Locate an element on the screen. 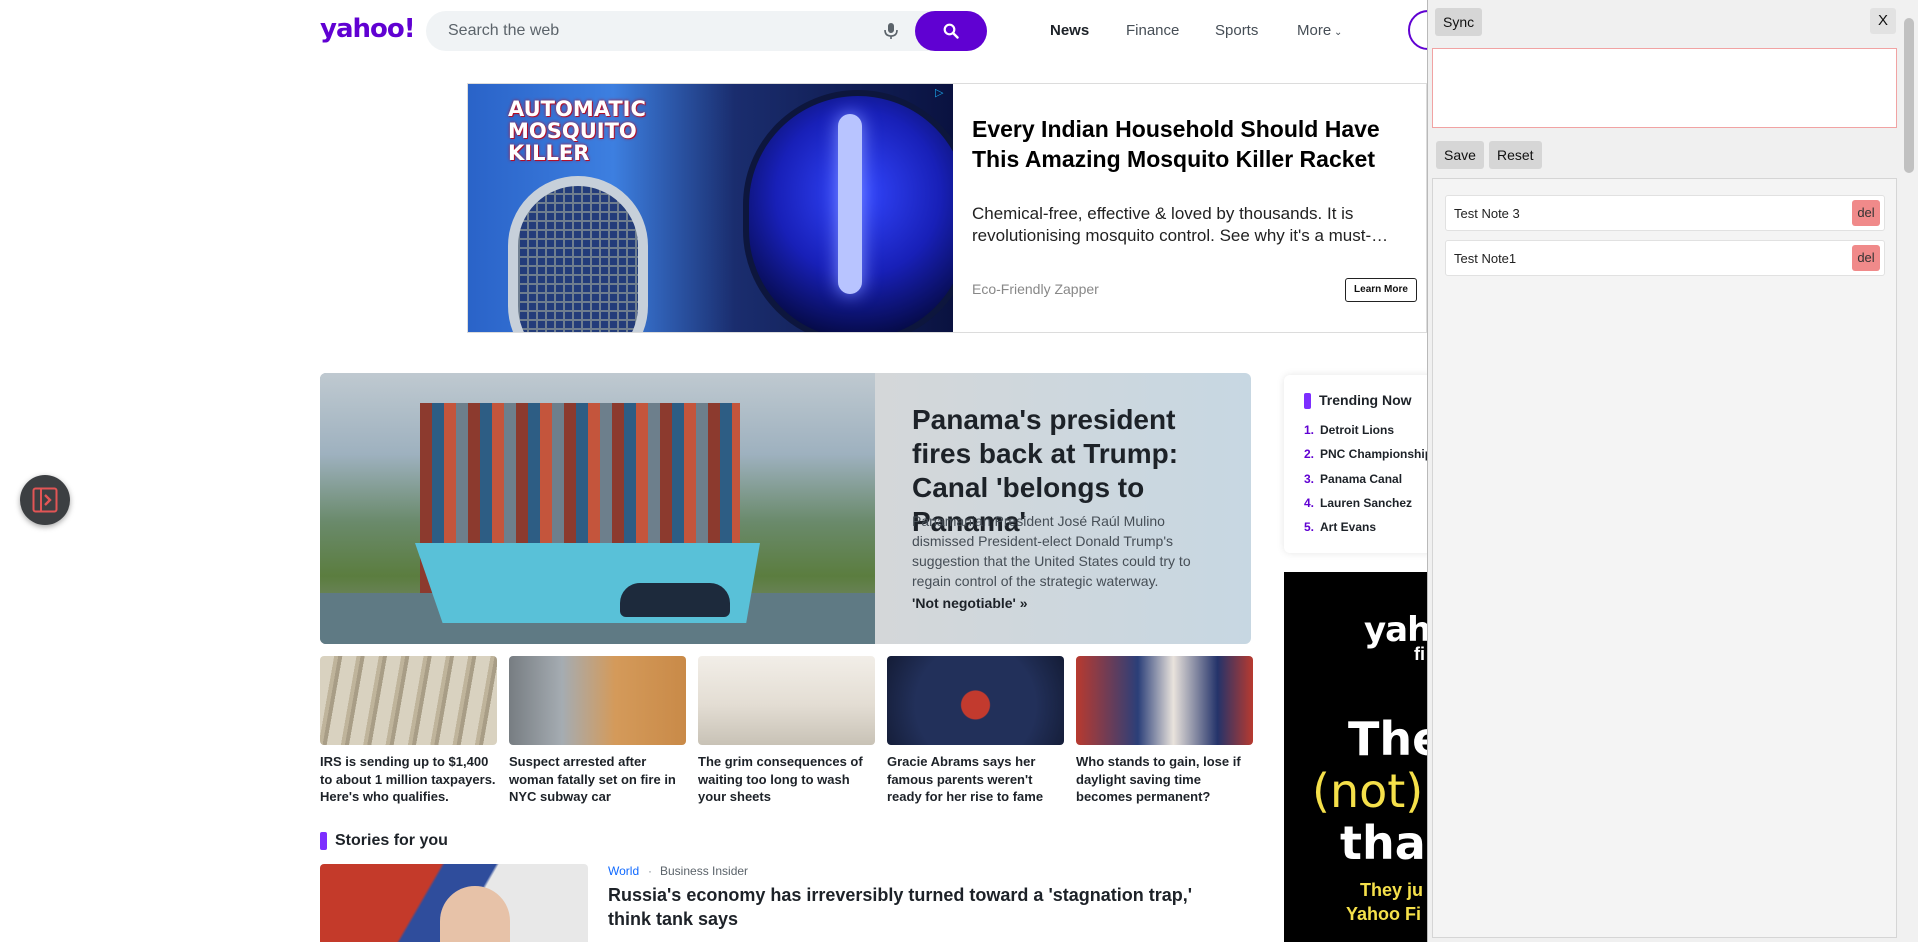 This screenshot has width=1918, height=942. portrait-graphic is located at coordinates (475, 914).